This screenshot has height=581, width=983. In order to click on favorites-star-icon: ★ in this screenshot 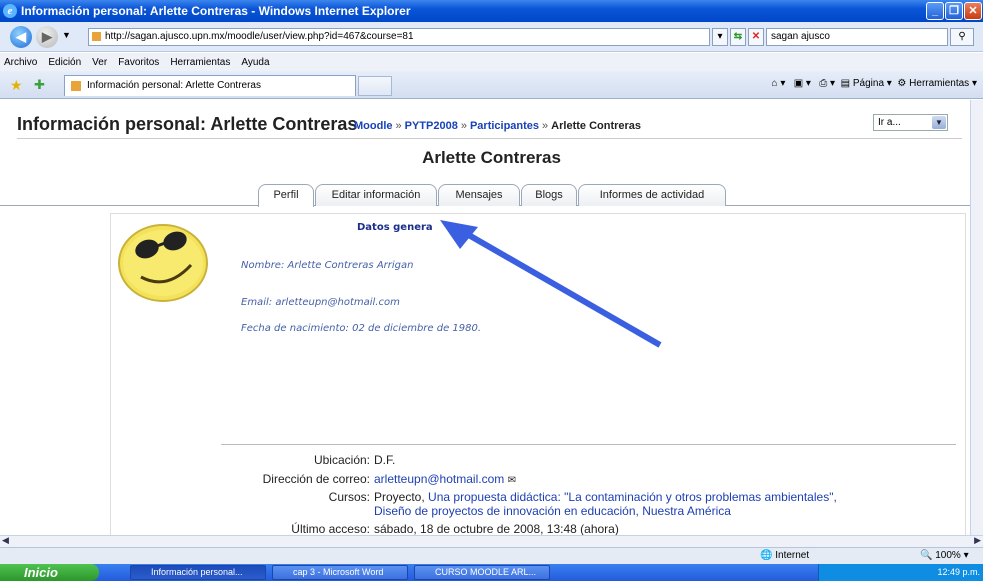, I will do `click(16, 85)`.